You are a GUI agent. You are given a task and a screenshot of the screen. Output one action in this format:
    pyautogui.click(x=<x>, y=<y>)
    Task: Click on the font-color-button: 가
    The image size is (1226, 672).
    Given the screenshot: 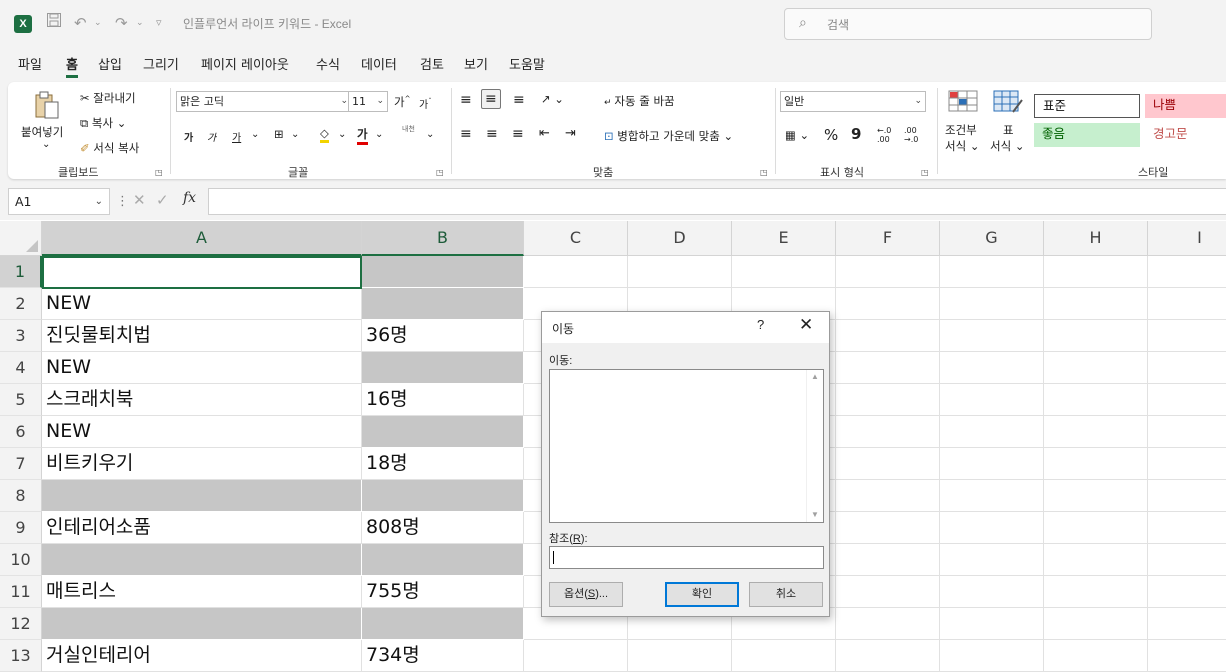 What is the action you would take?
    pyautogui.click(x=362, y=135)
    